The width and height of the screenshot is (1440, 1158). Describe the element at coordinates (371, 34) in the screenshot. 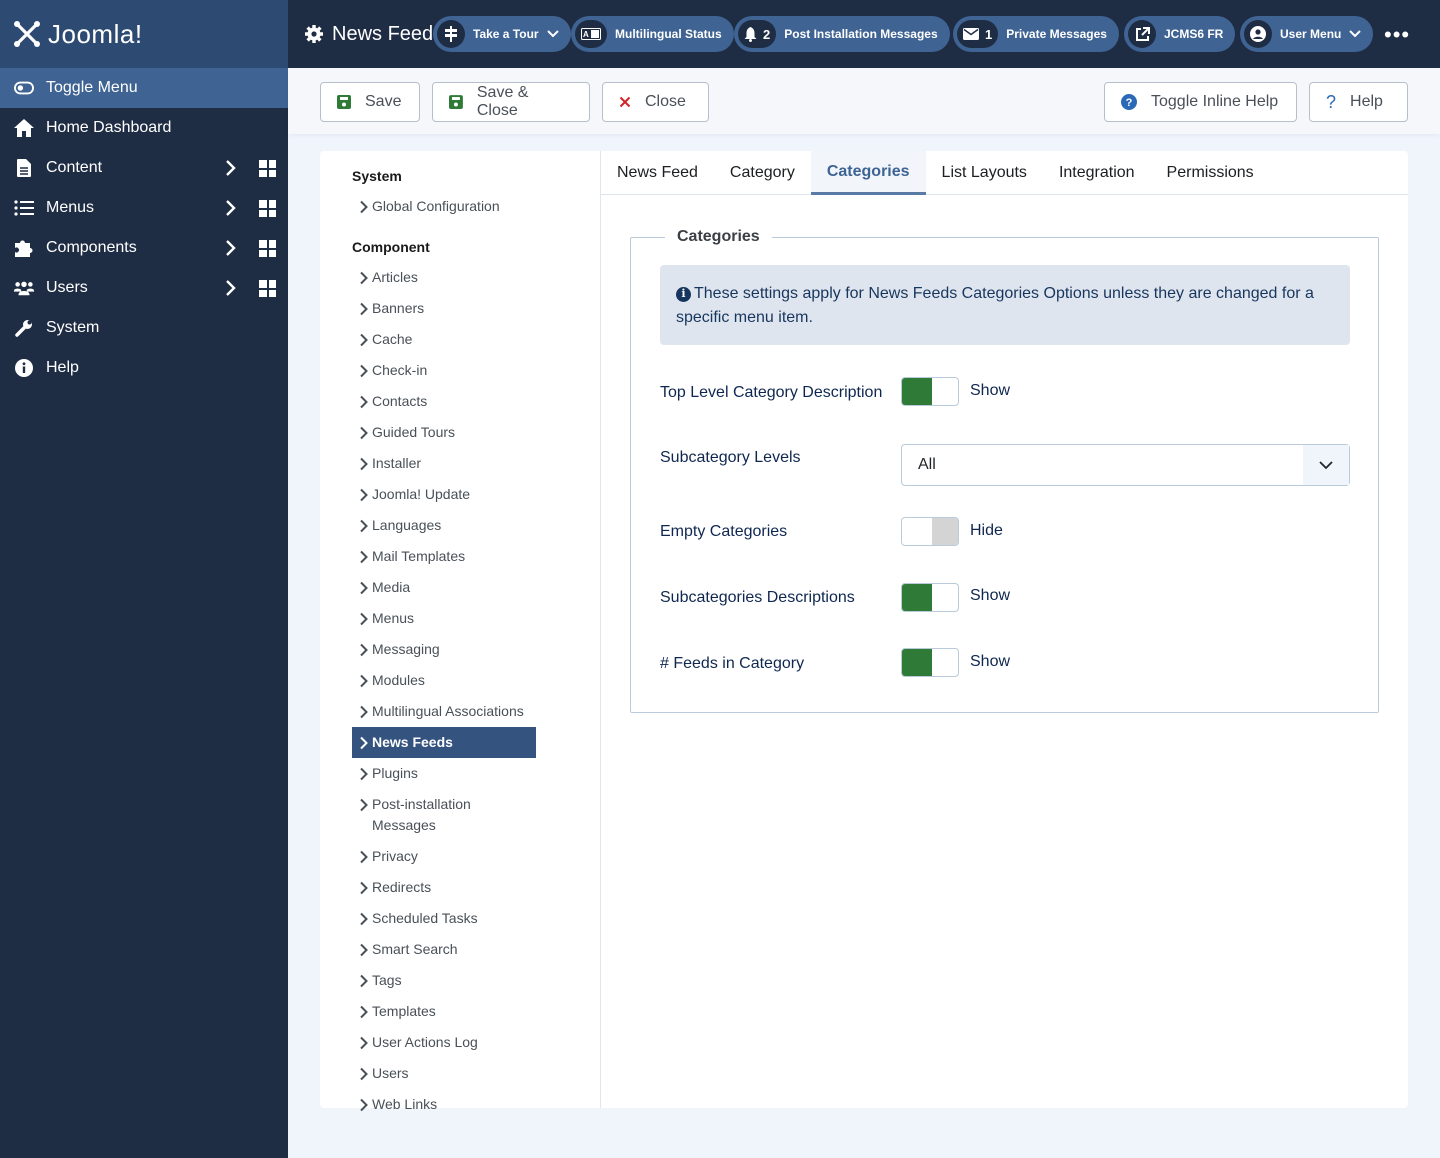

I see `page-title: News Feed:` at that location.